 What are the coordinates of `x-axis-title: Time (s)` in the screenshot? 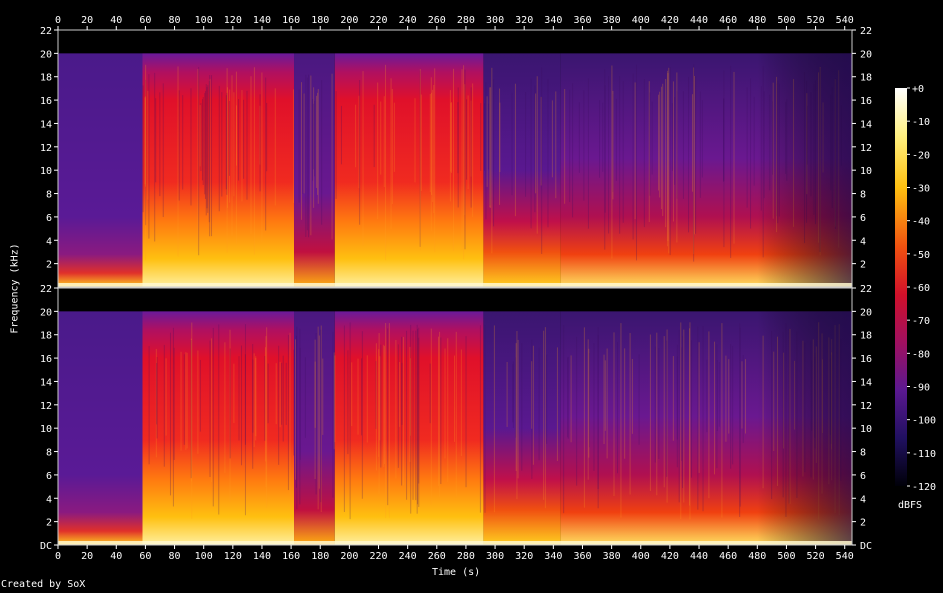 It's located at (456, 572).